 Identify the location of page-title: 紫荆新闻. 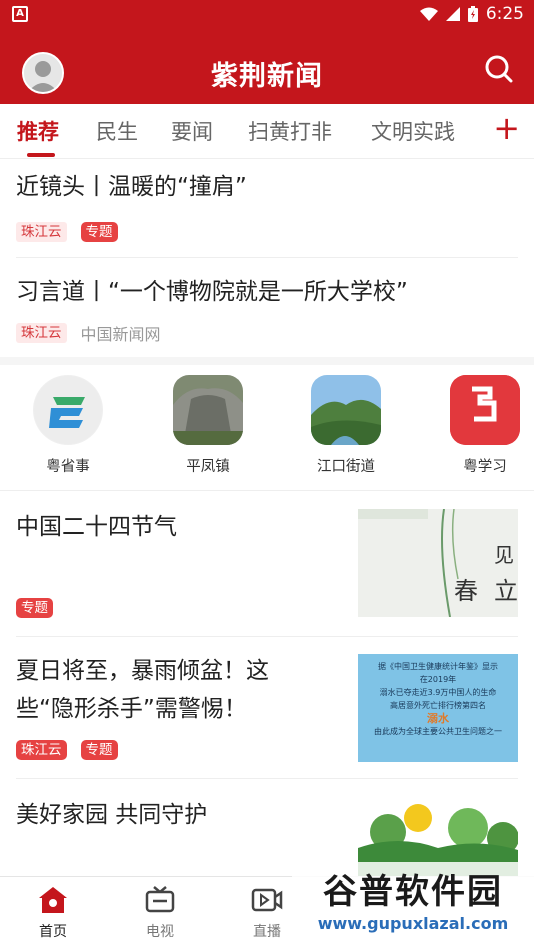
(267, 76).